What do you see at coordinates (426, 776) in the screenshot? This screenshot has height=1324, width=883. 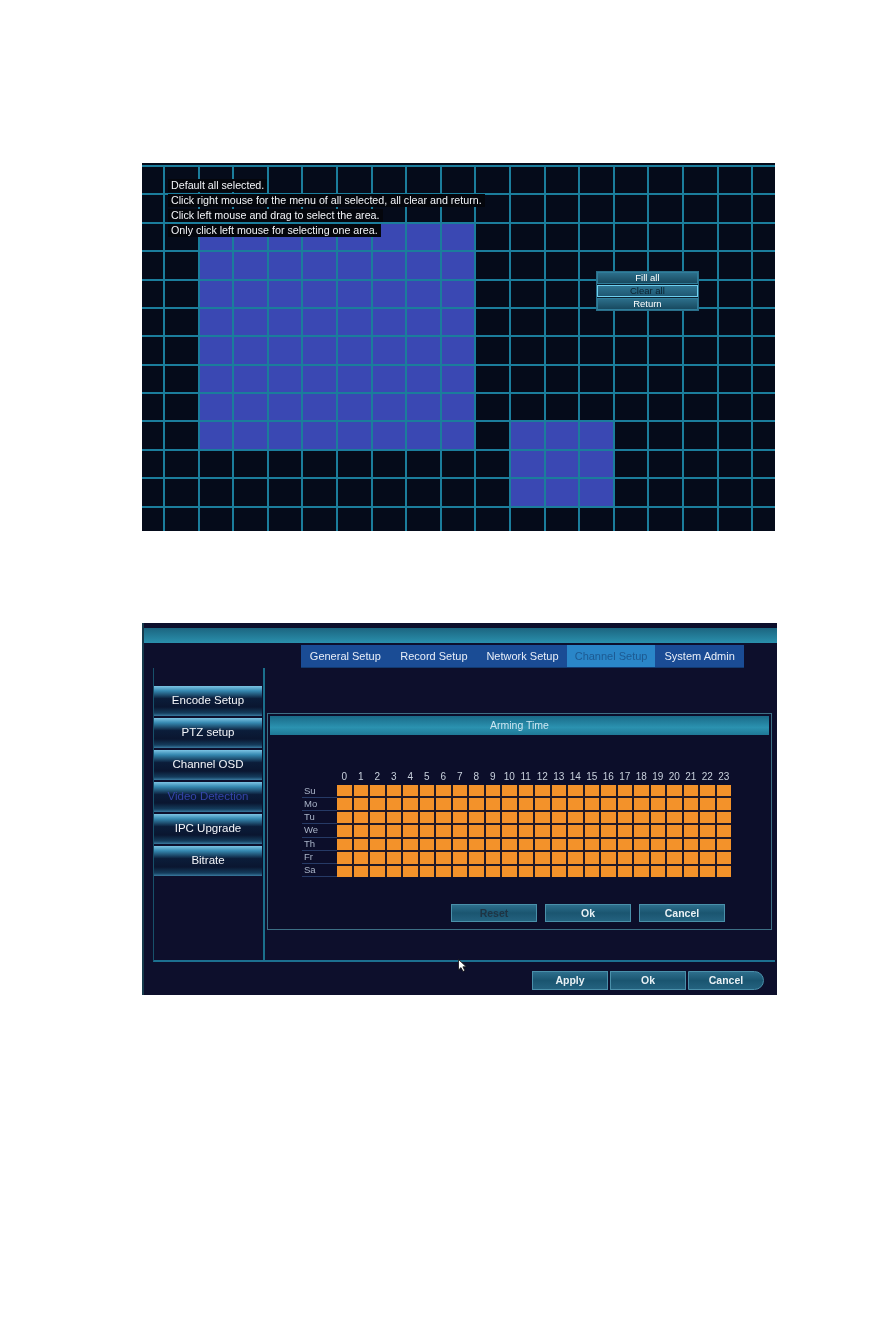 I see `hour-label: 5` at bounding box center [426, 776].